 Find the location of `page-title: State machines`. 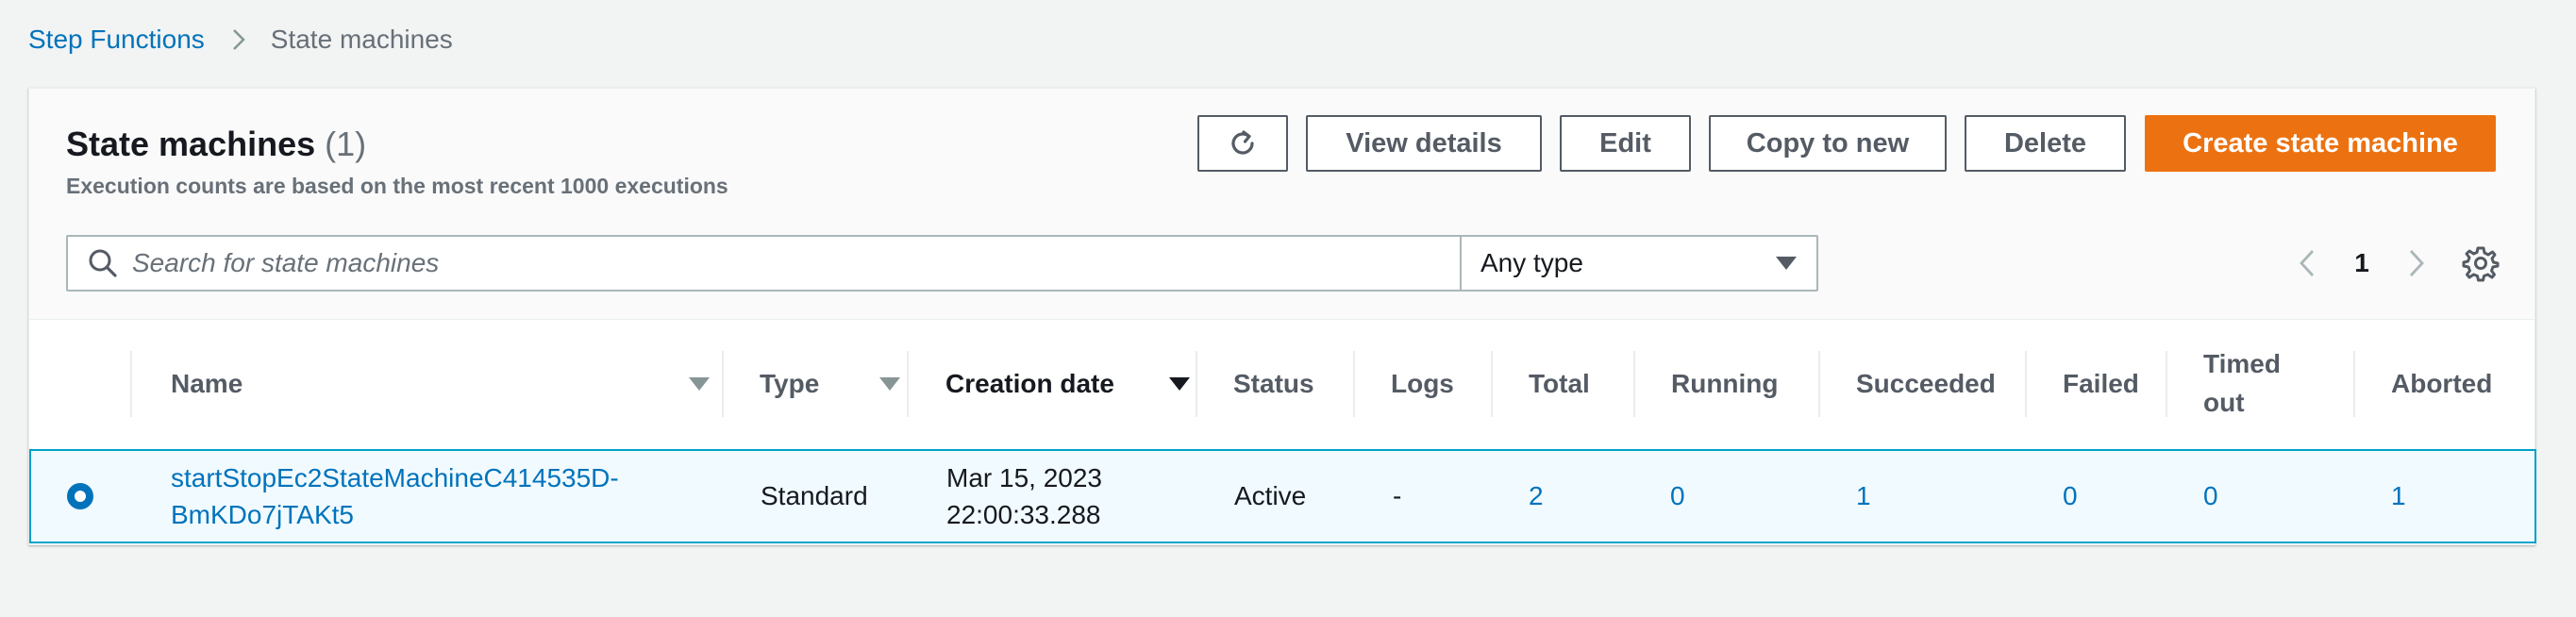

page-title: State machines is located at coordinates (191, 144).